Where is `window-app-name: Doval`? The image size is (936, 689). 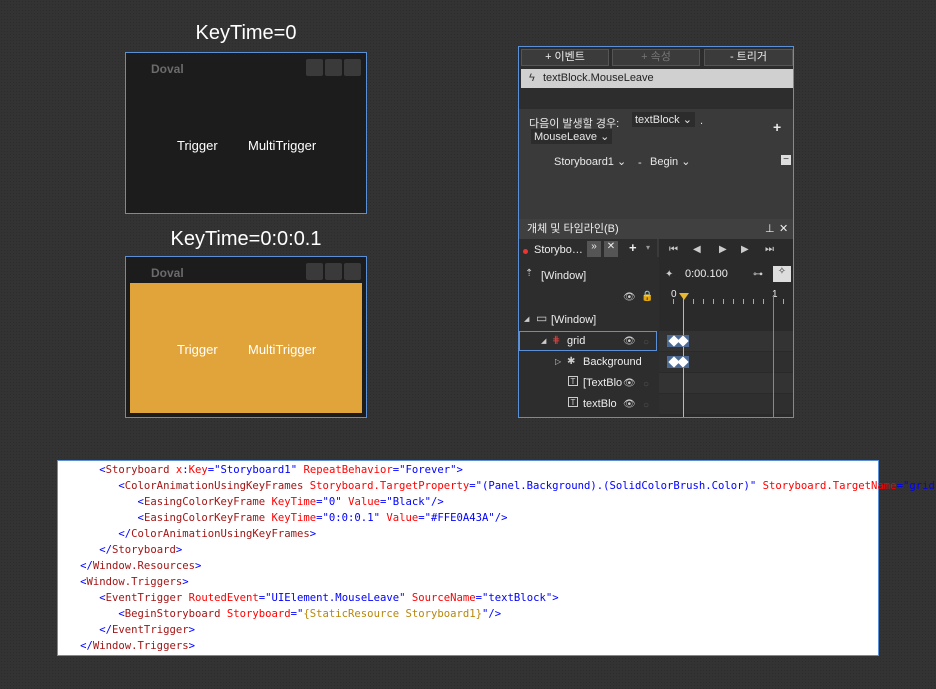 window-app-name: Doval is located at coordinates (167, 273).